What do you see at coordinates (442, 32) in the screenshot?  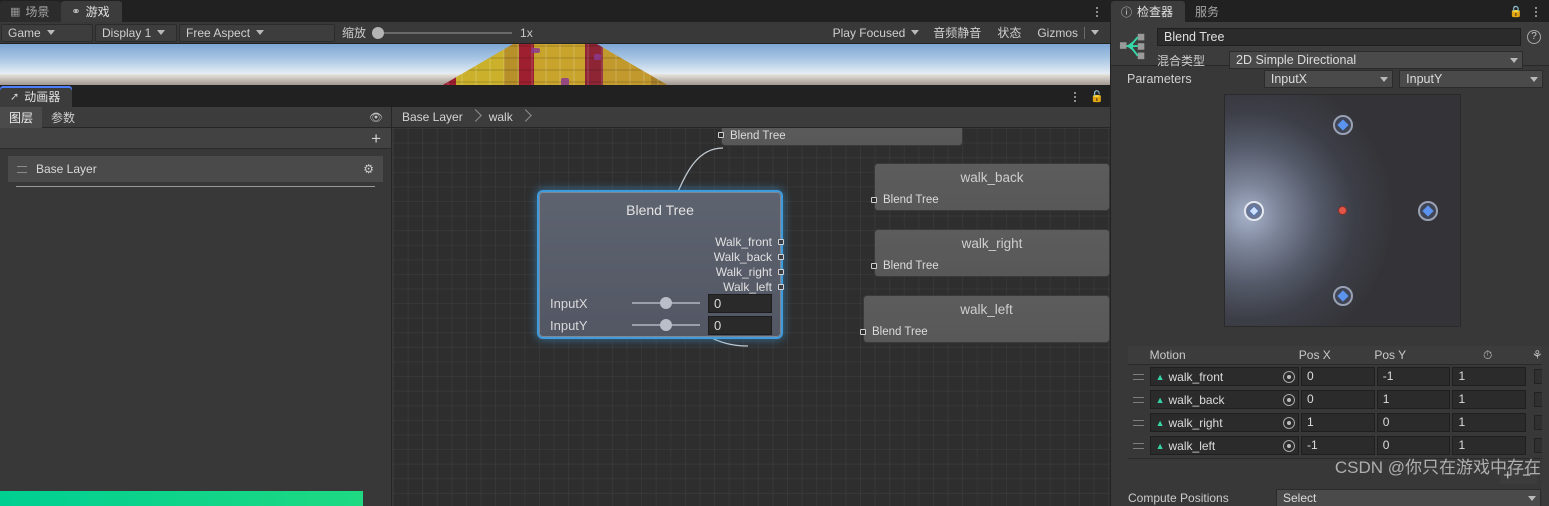 I see `scale-slider-track` at bounding box center [442, 32].